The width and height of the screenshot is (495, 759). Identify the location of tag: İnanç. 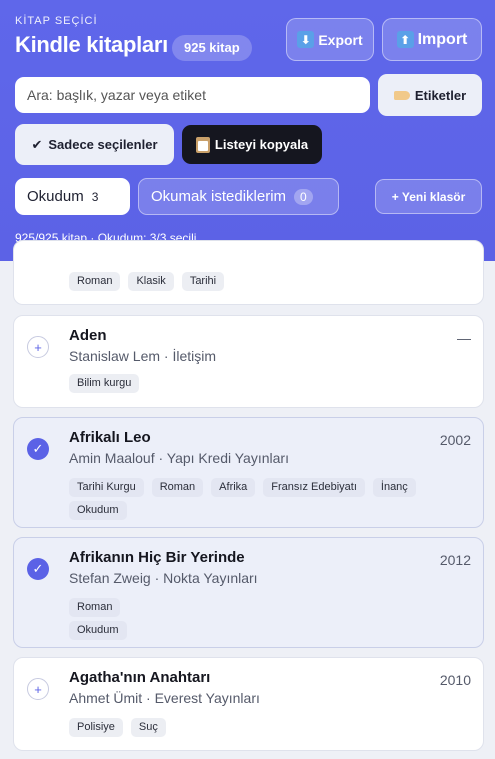
(394, 487).